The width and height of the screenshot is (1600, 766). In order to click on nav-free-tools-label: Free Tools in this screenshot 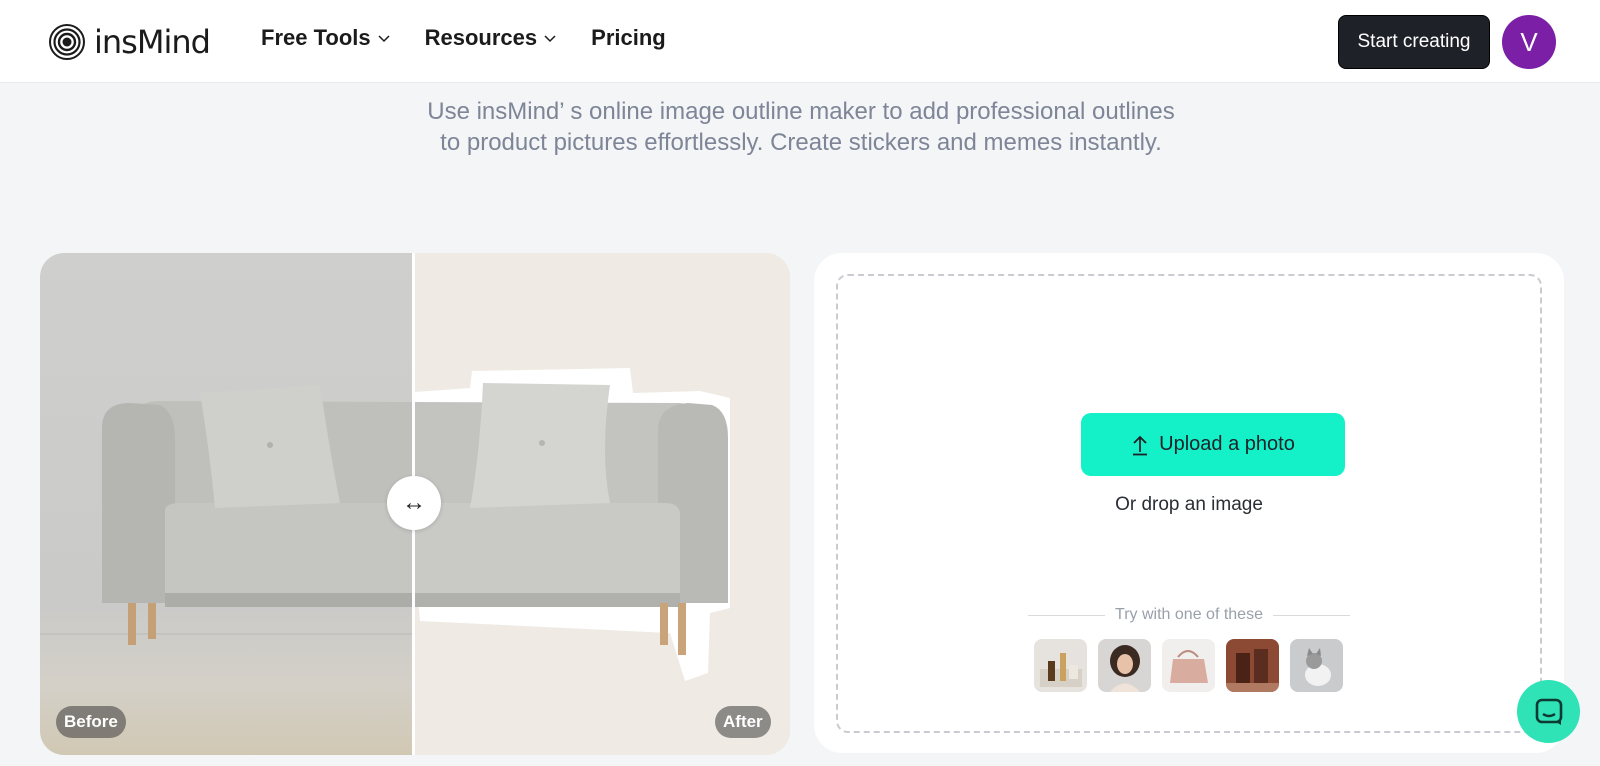, I will do `click(316, 37)`.